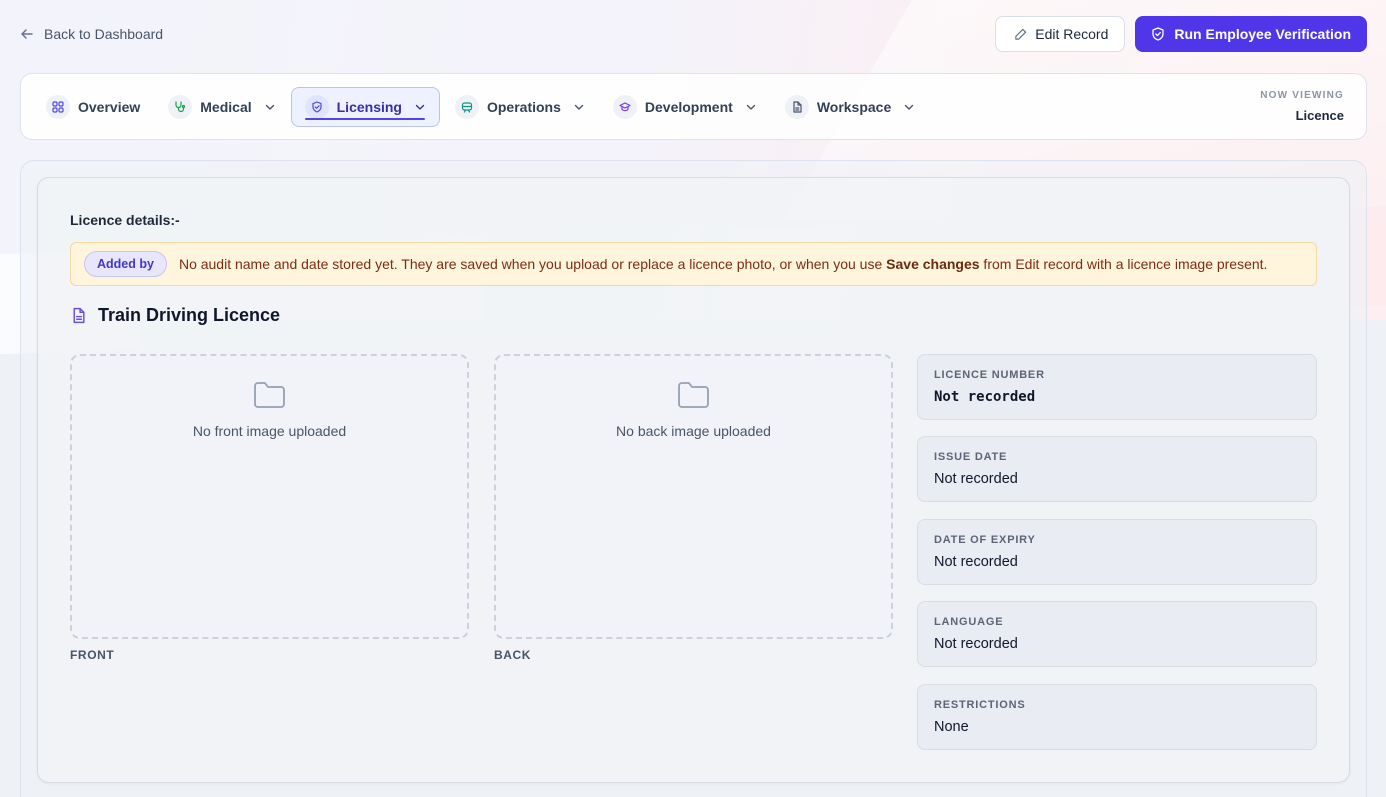 The width and height of the screenshot is (1386, 797). I want to click on stethoscope-icon, so click(180, 106).